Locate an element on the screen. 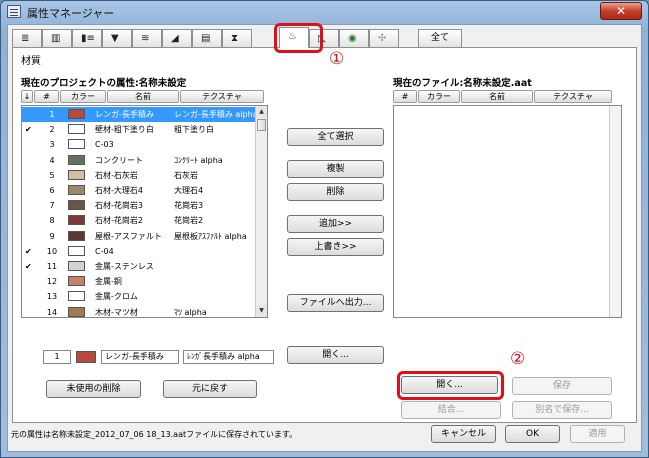 This screenshot has width=649, height=458. material-index: 6 is located at coordinates (52, 190).